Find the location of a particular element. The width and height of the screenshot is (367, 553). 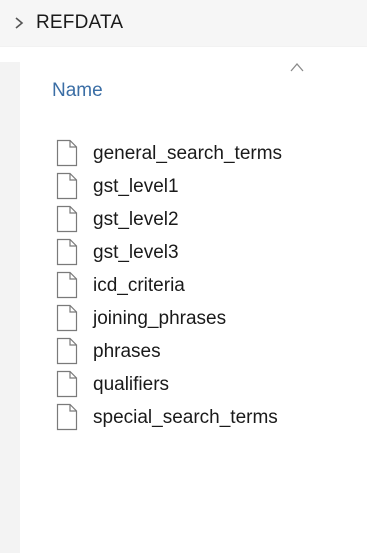

breadcrumb-folder: REFDATA is located at coordinates (79, 23).